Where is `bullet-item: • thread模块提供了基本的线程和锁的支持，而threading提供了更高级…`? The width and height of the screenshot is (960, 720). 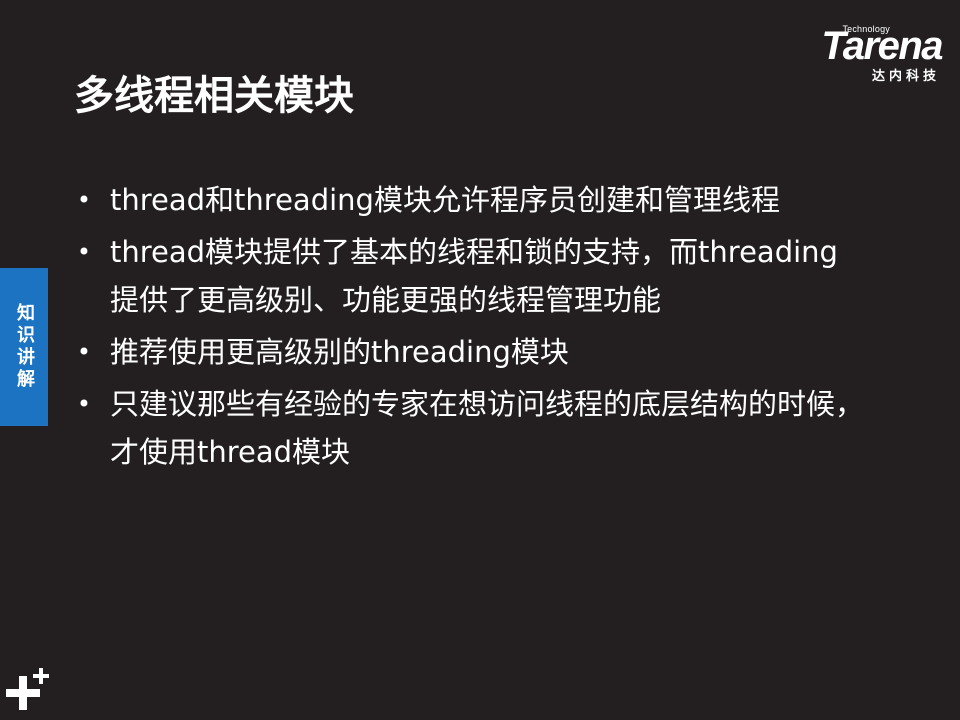
bullet-item: • thread模块提供了基本的线程和锁的支持，而threading提供了更高级… is located at coordinates (469, 276).